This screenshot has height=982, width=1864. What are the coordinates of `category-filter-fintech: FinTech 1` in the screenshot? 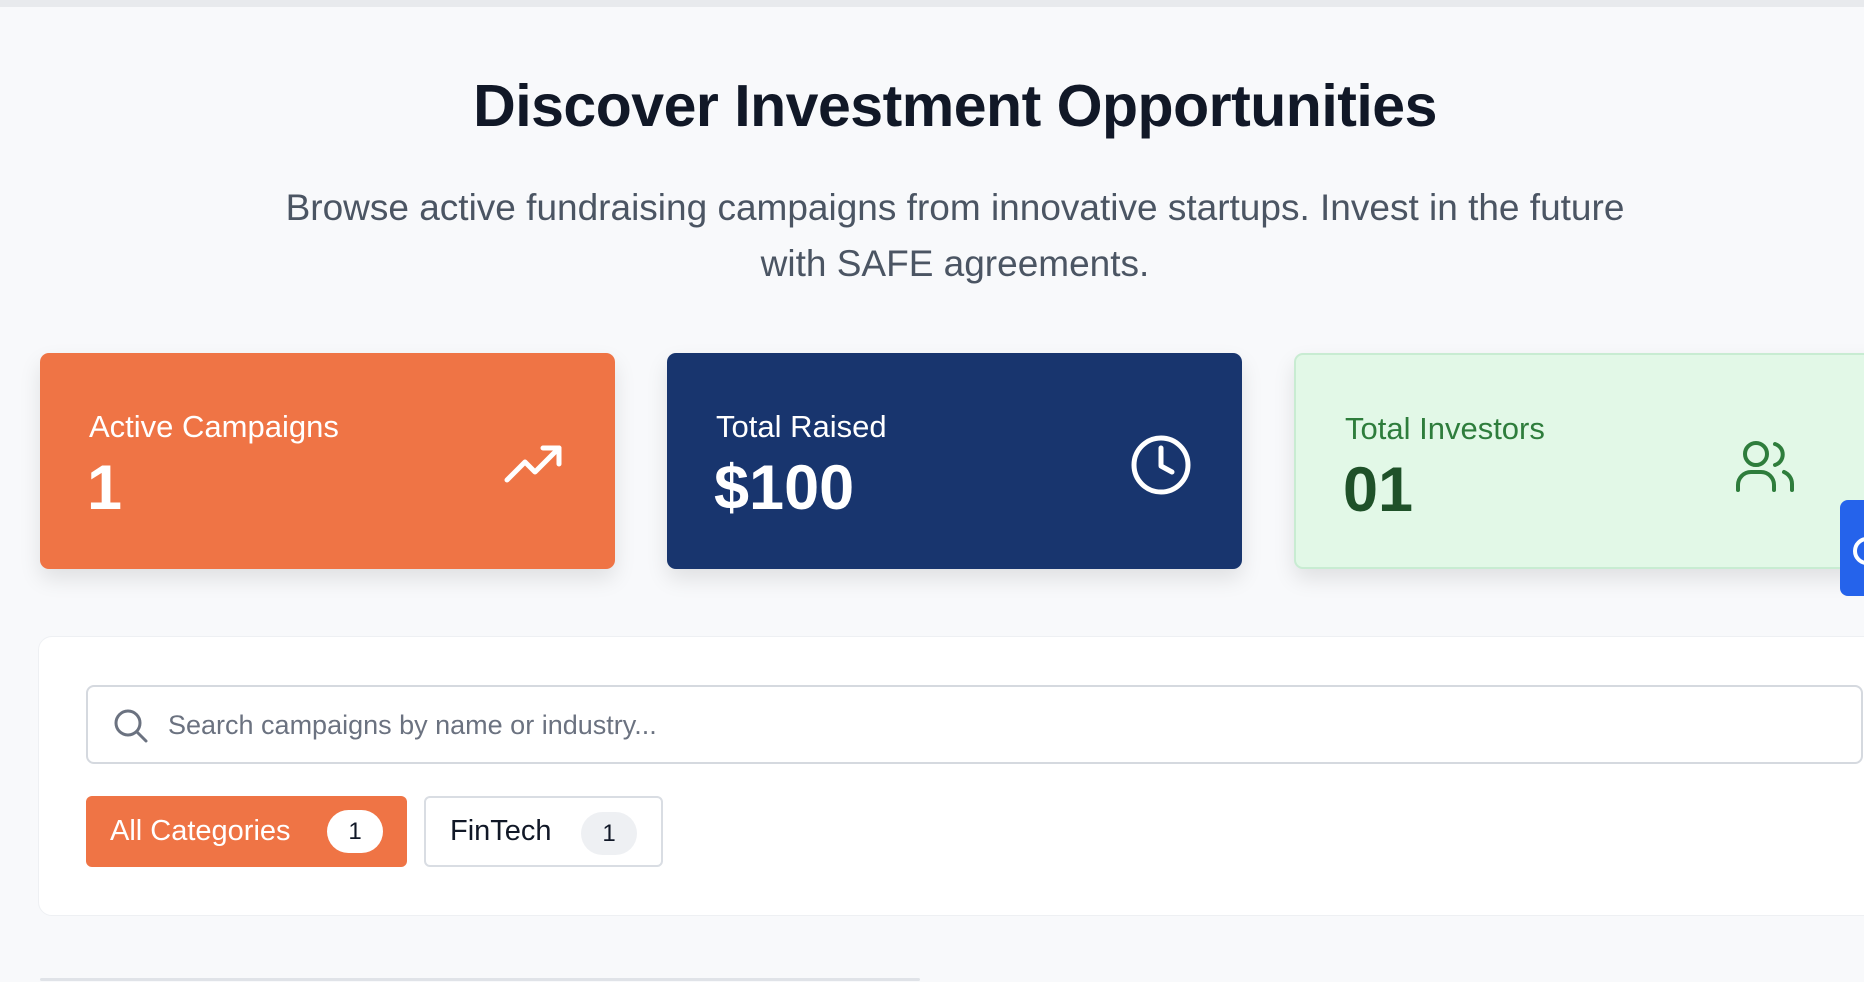 It's located at (543, 831).